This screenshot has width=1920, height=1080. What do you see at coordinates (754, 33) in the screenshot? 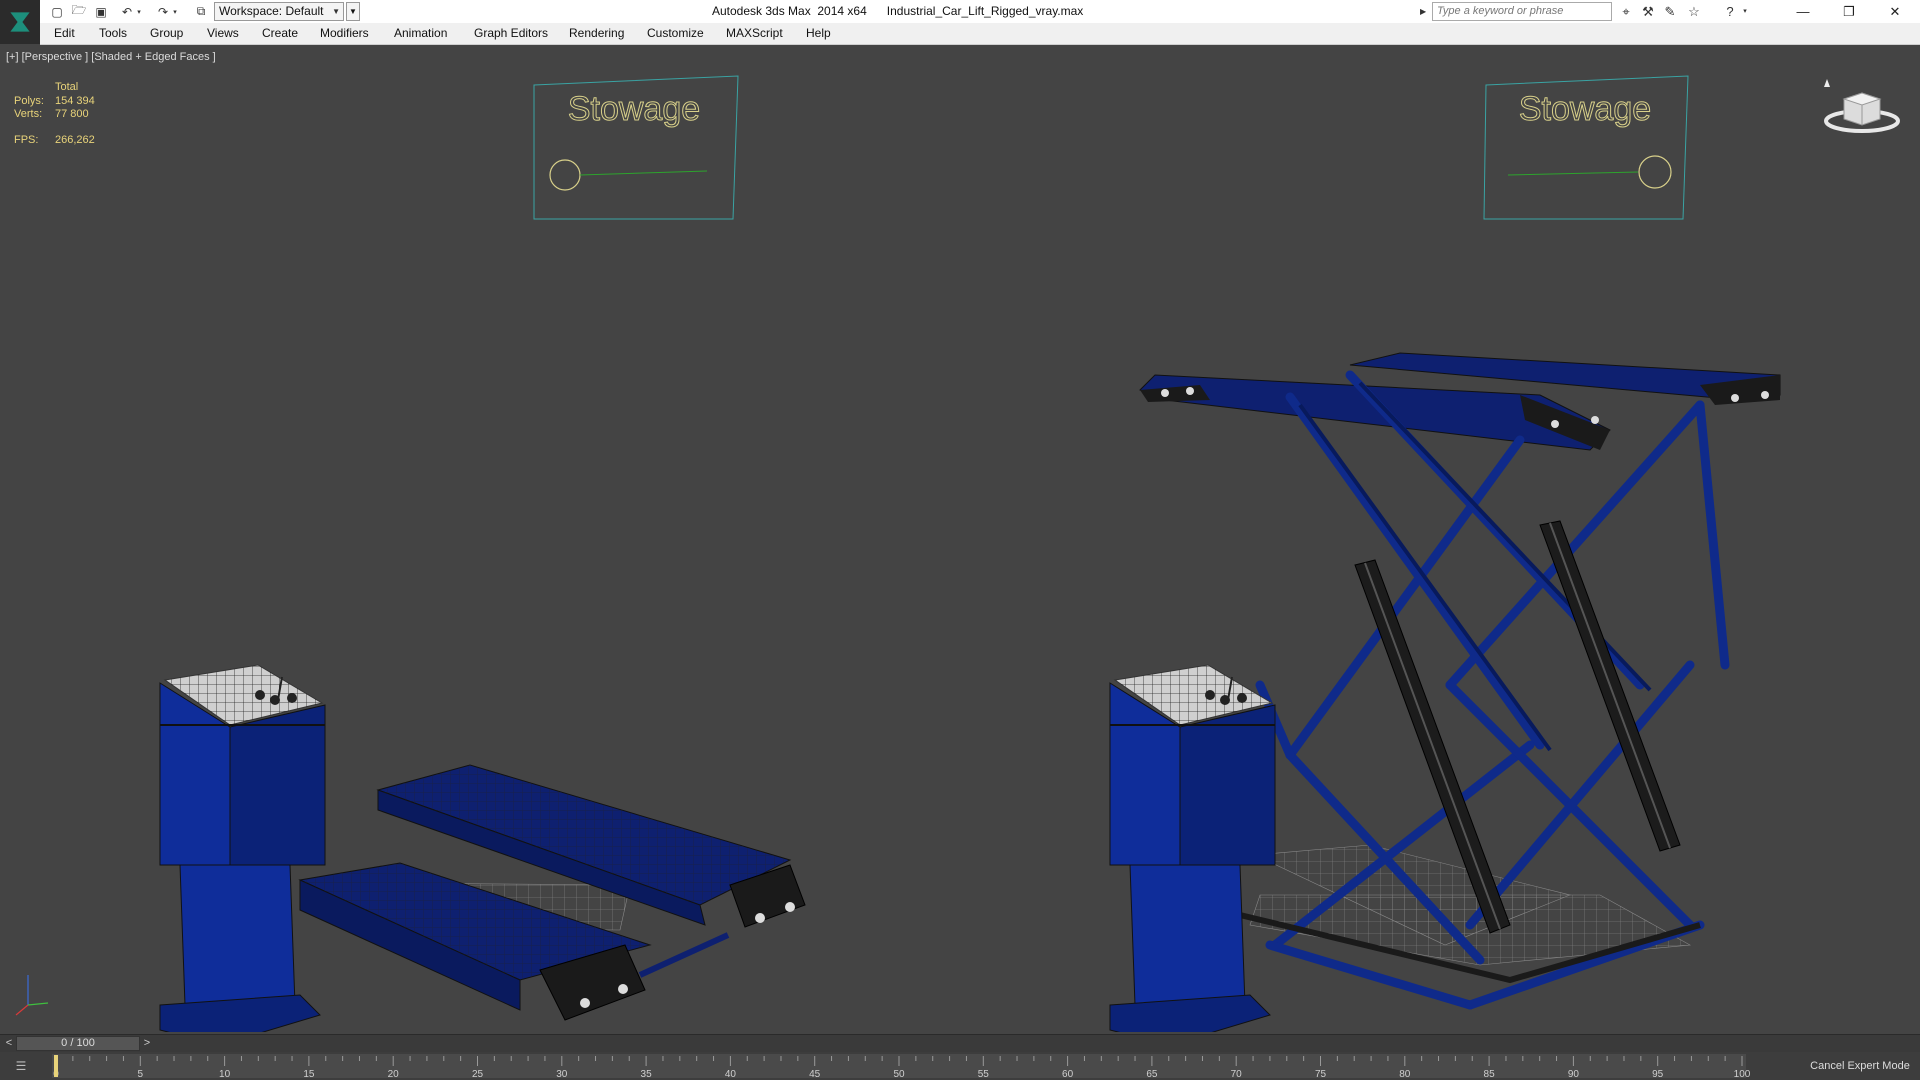
I see `menu-maxscript: MAXScript` at bounding box center [754, 33].